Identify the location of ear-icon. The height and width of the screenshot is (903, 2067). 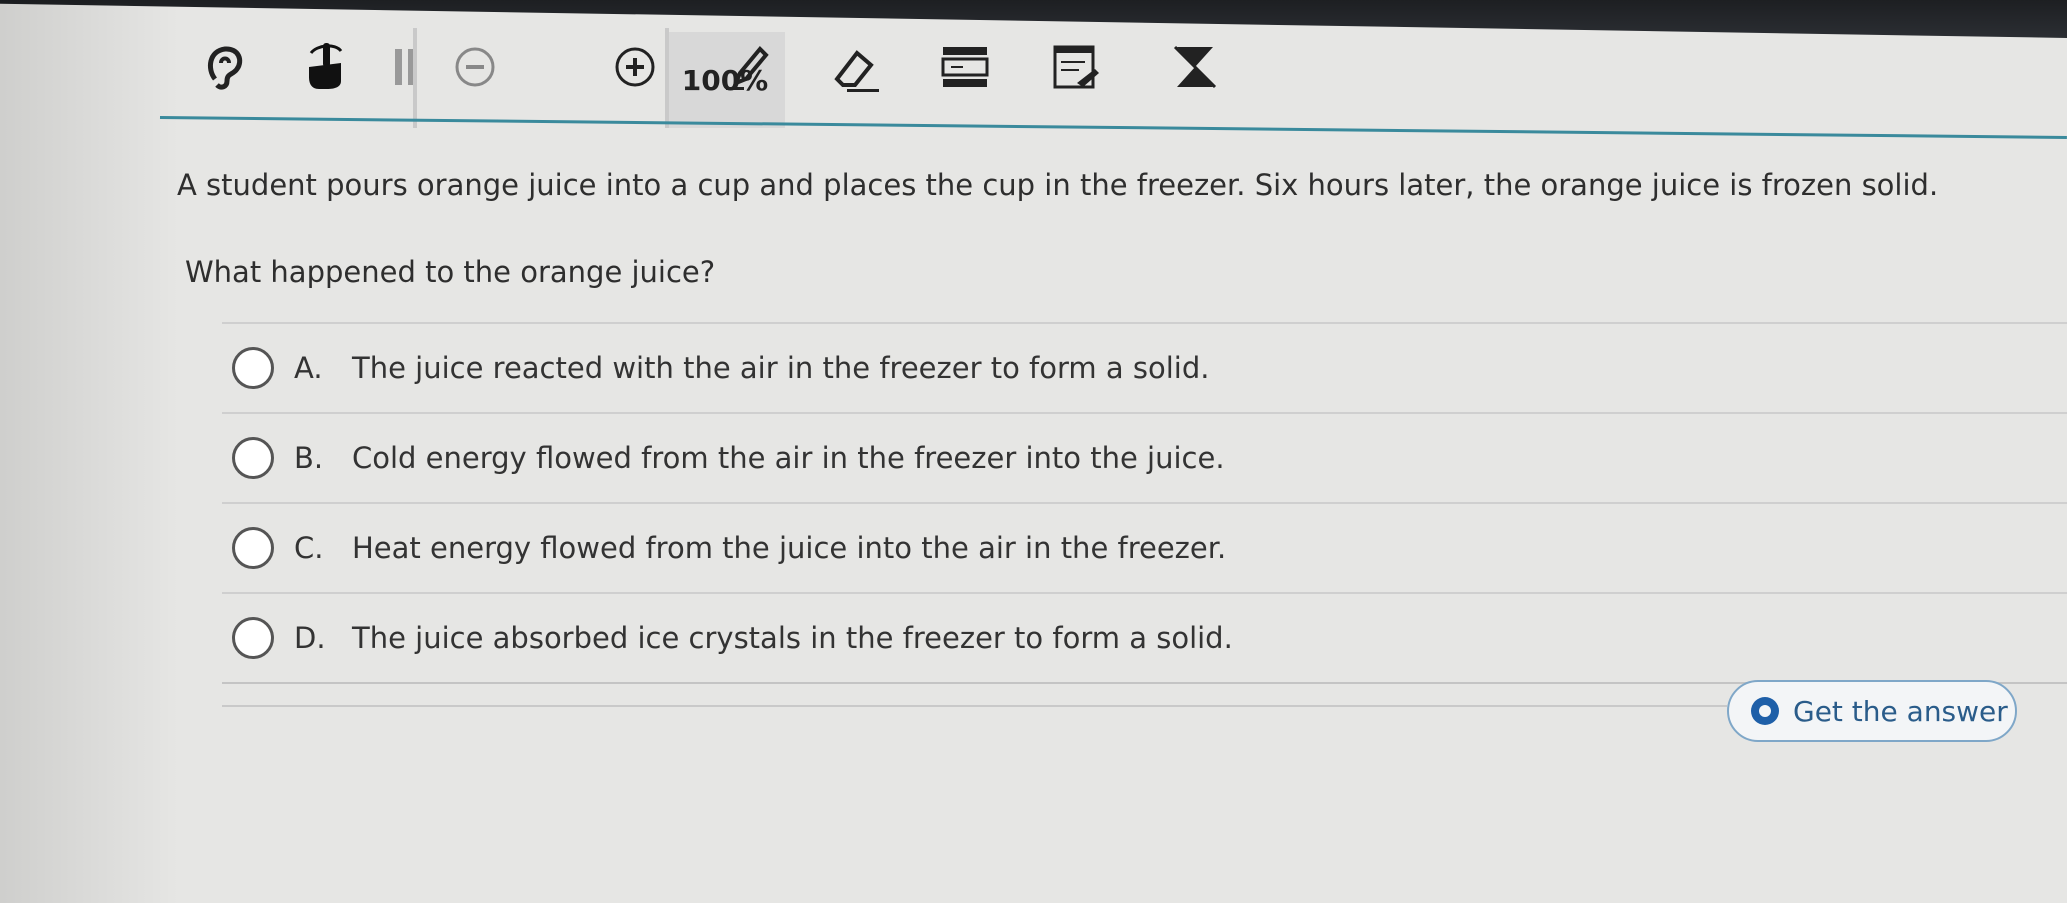
(225, 67).